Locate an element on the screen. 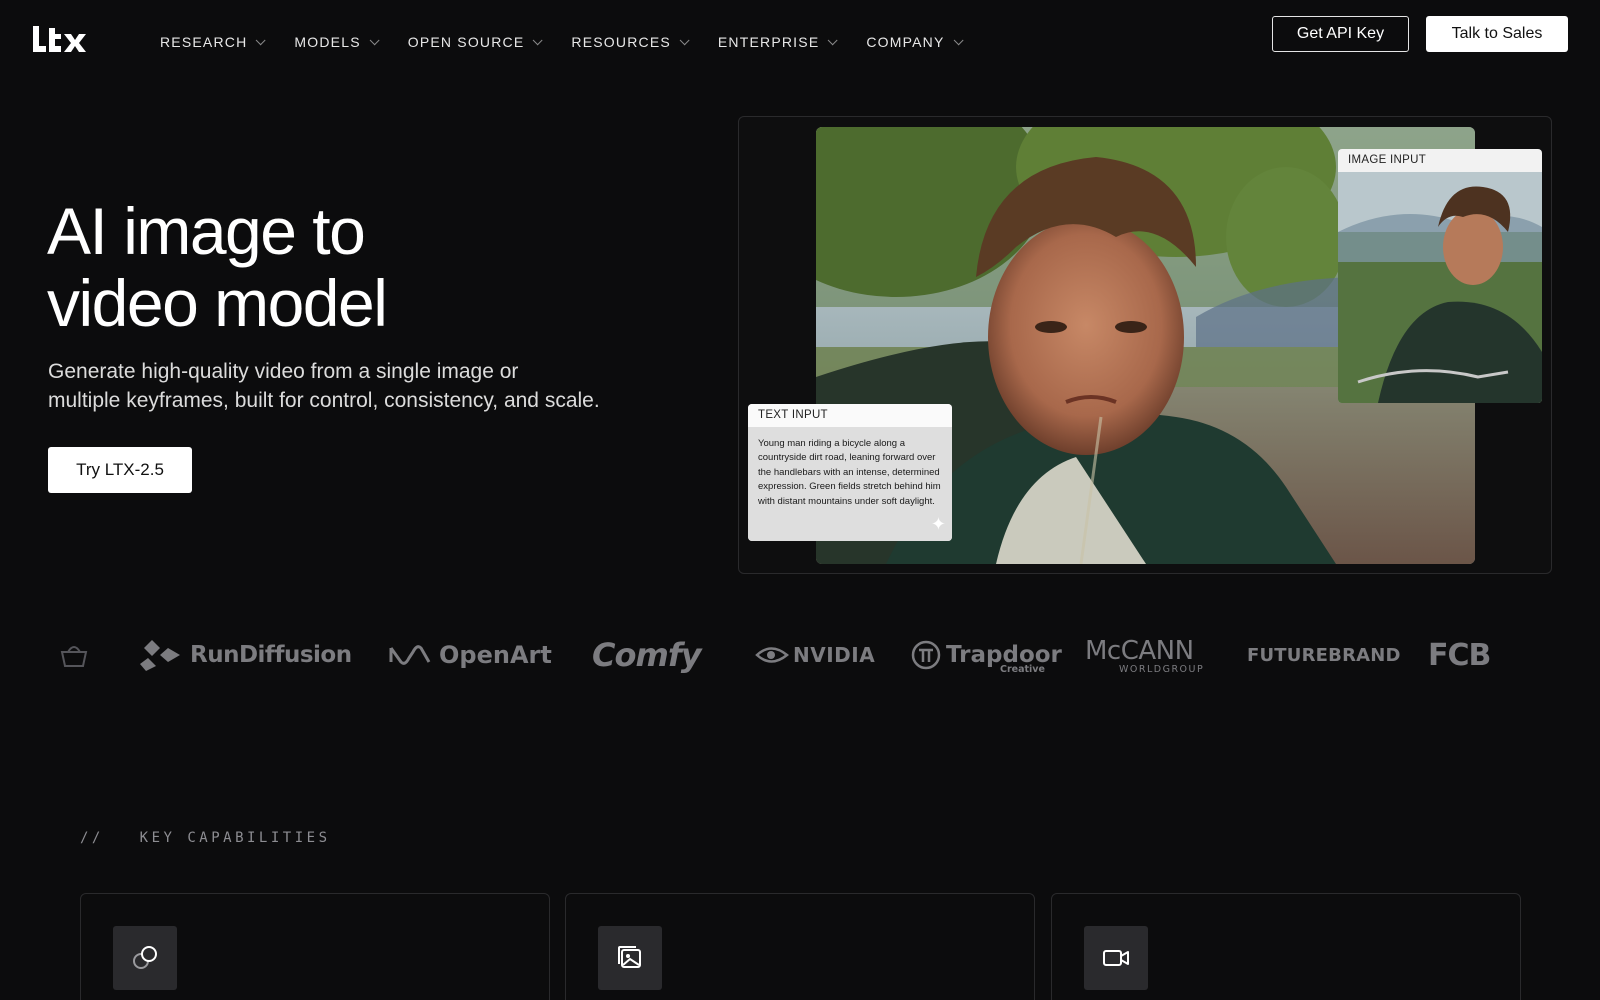 This screenshot has height=1000, width=1600. image-input-label: IMAGE INPUT is located at coordinates (1387, 160).